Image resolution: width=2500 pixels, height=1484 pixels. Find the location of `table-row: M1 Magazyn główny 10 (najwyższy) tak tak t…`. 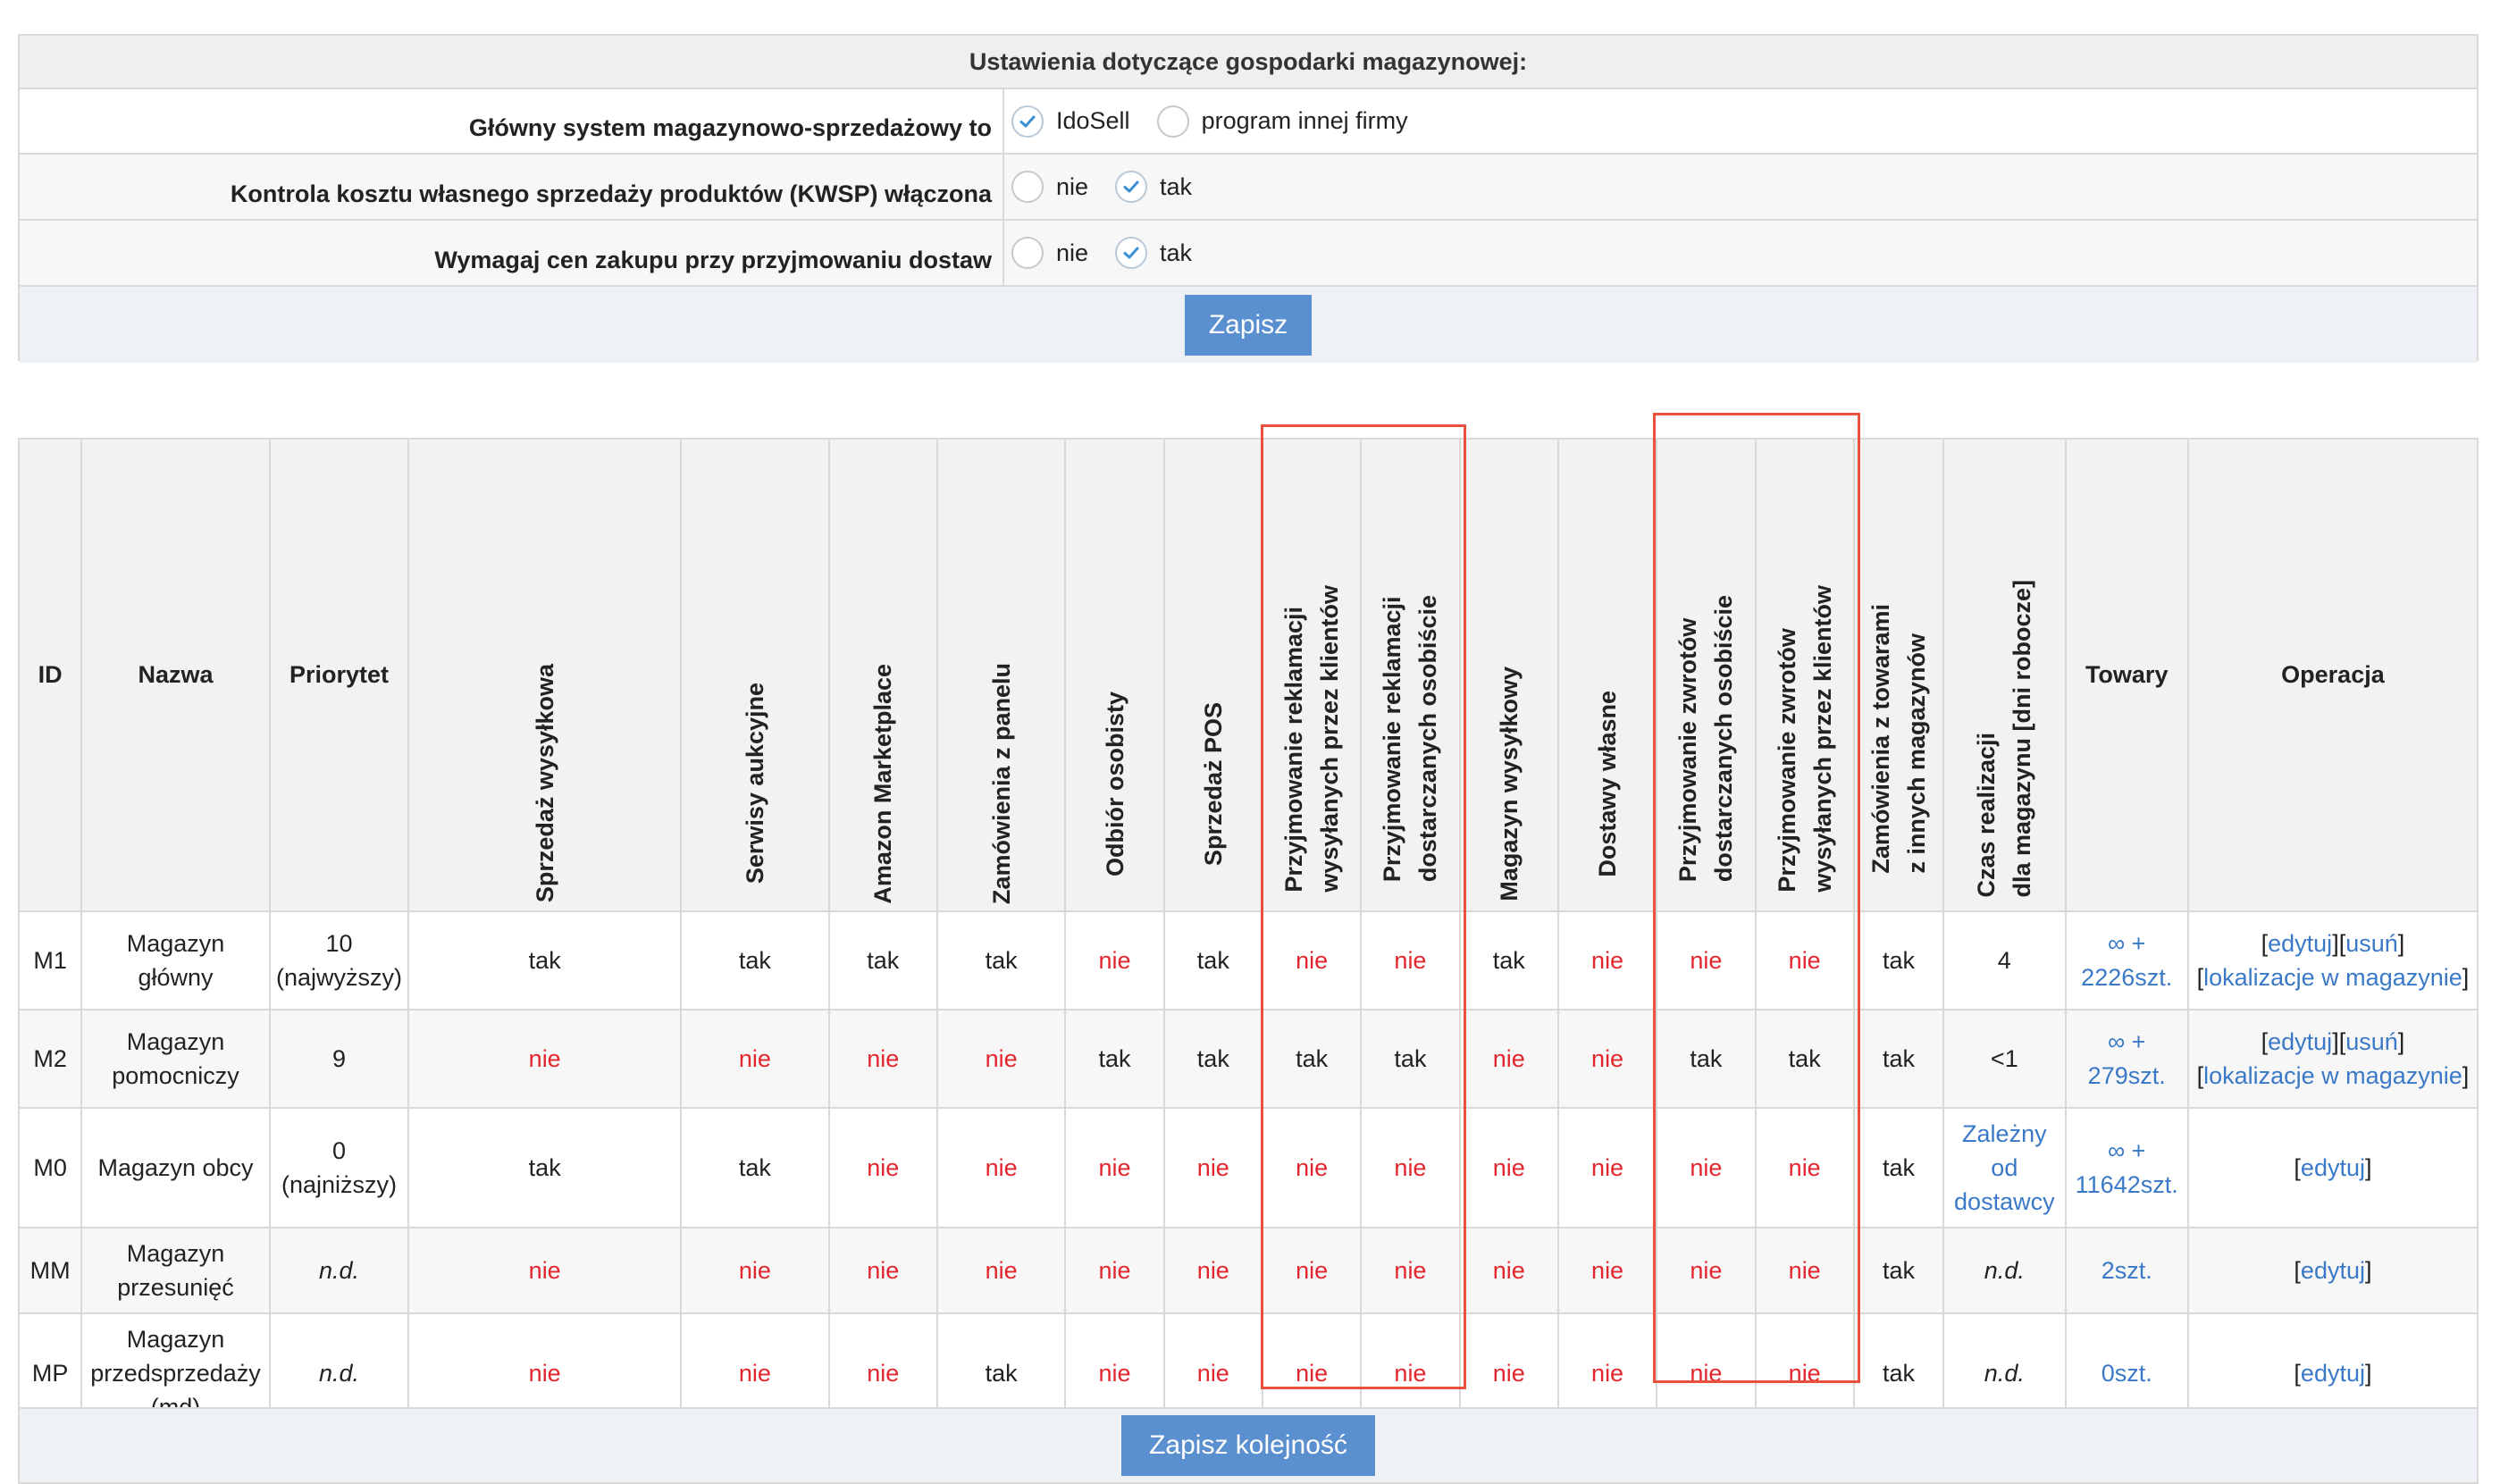

table-row: M1 Magazyn główny 10 (najwyższy) tak tak t… is located at coordinates (1248, 961).